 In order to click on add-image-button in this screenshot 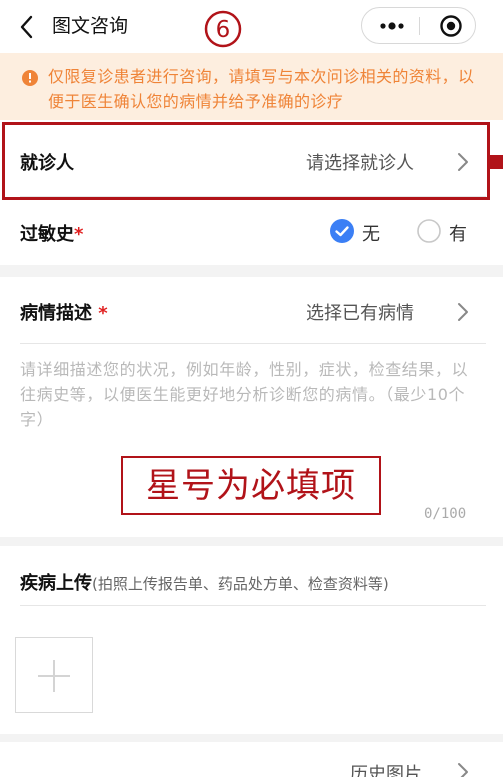, I will do `click(54, 675)`.